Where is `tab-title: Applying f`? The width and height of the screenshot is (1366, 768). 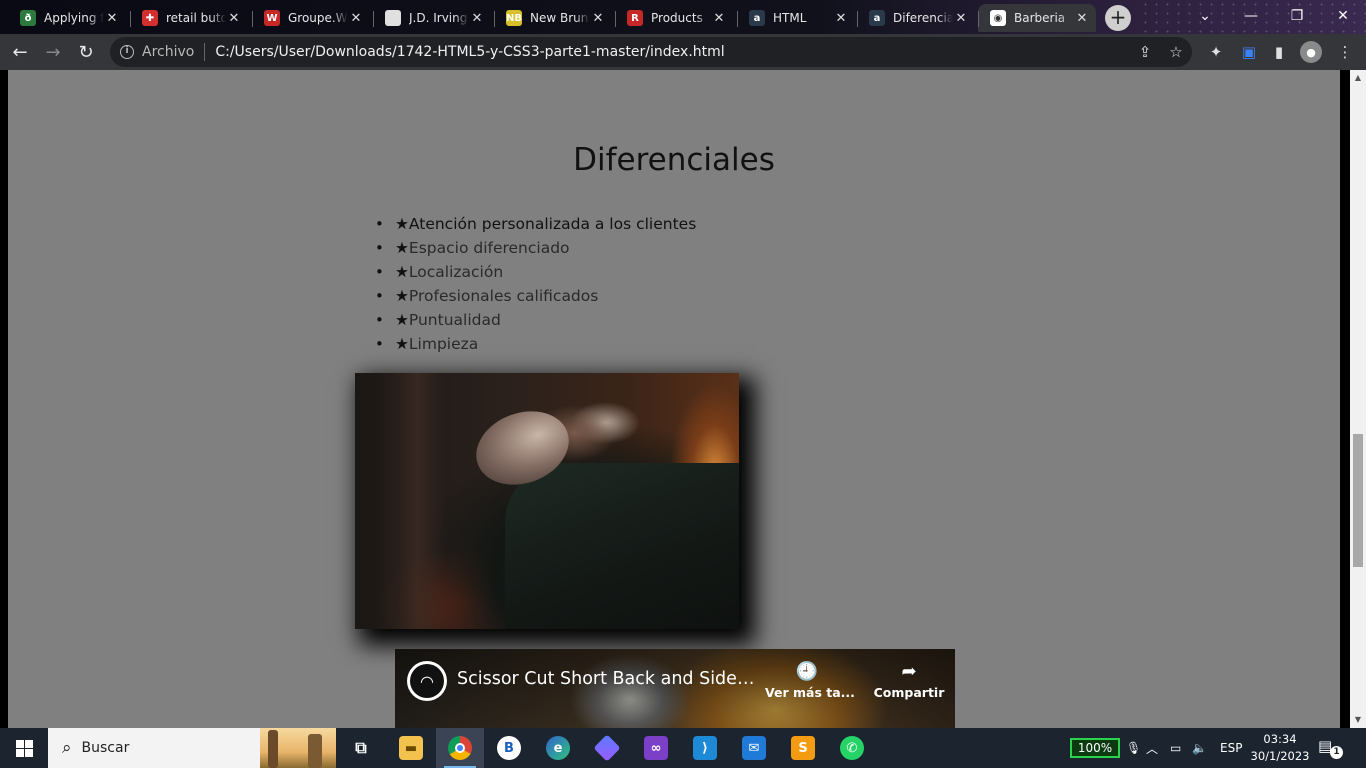 tab-title: Applying f is located at coordinates (74, 18).